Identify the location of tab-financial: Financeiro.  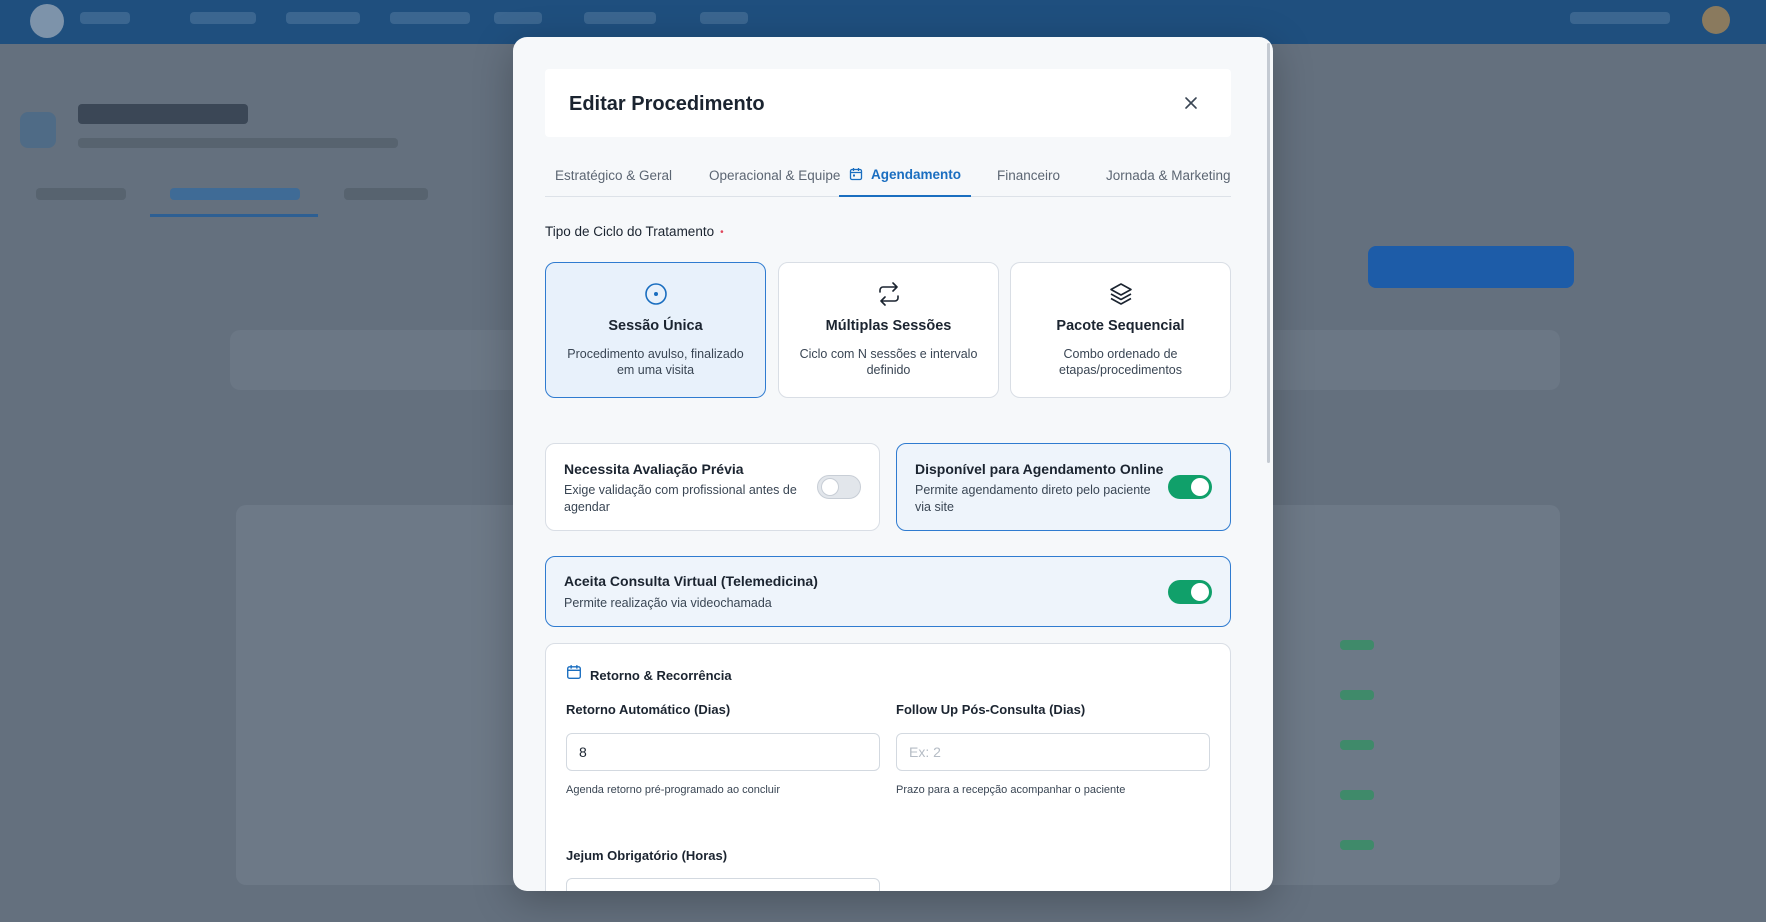
(1028, 175).